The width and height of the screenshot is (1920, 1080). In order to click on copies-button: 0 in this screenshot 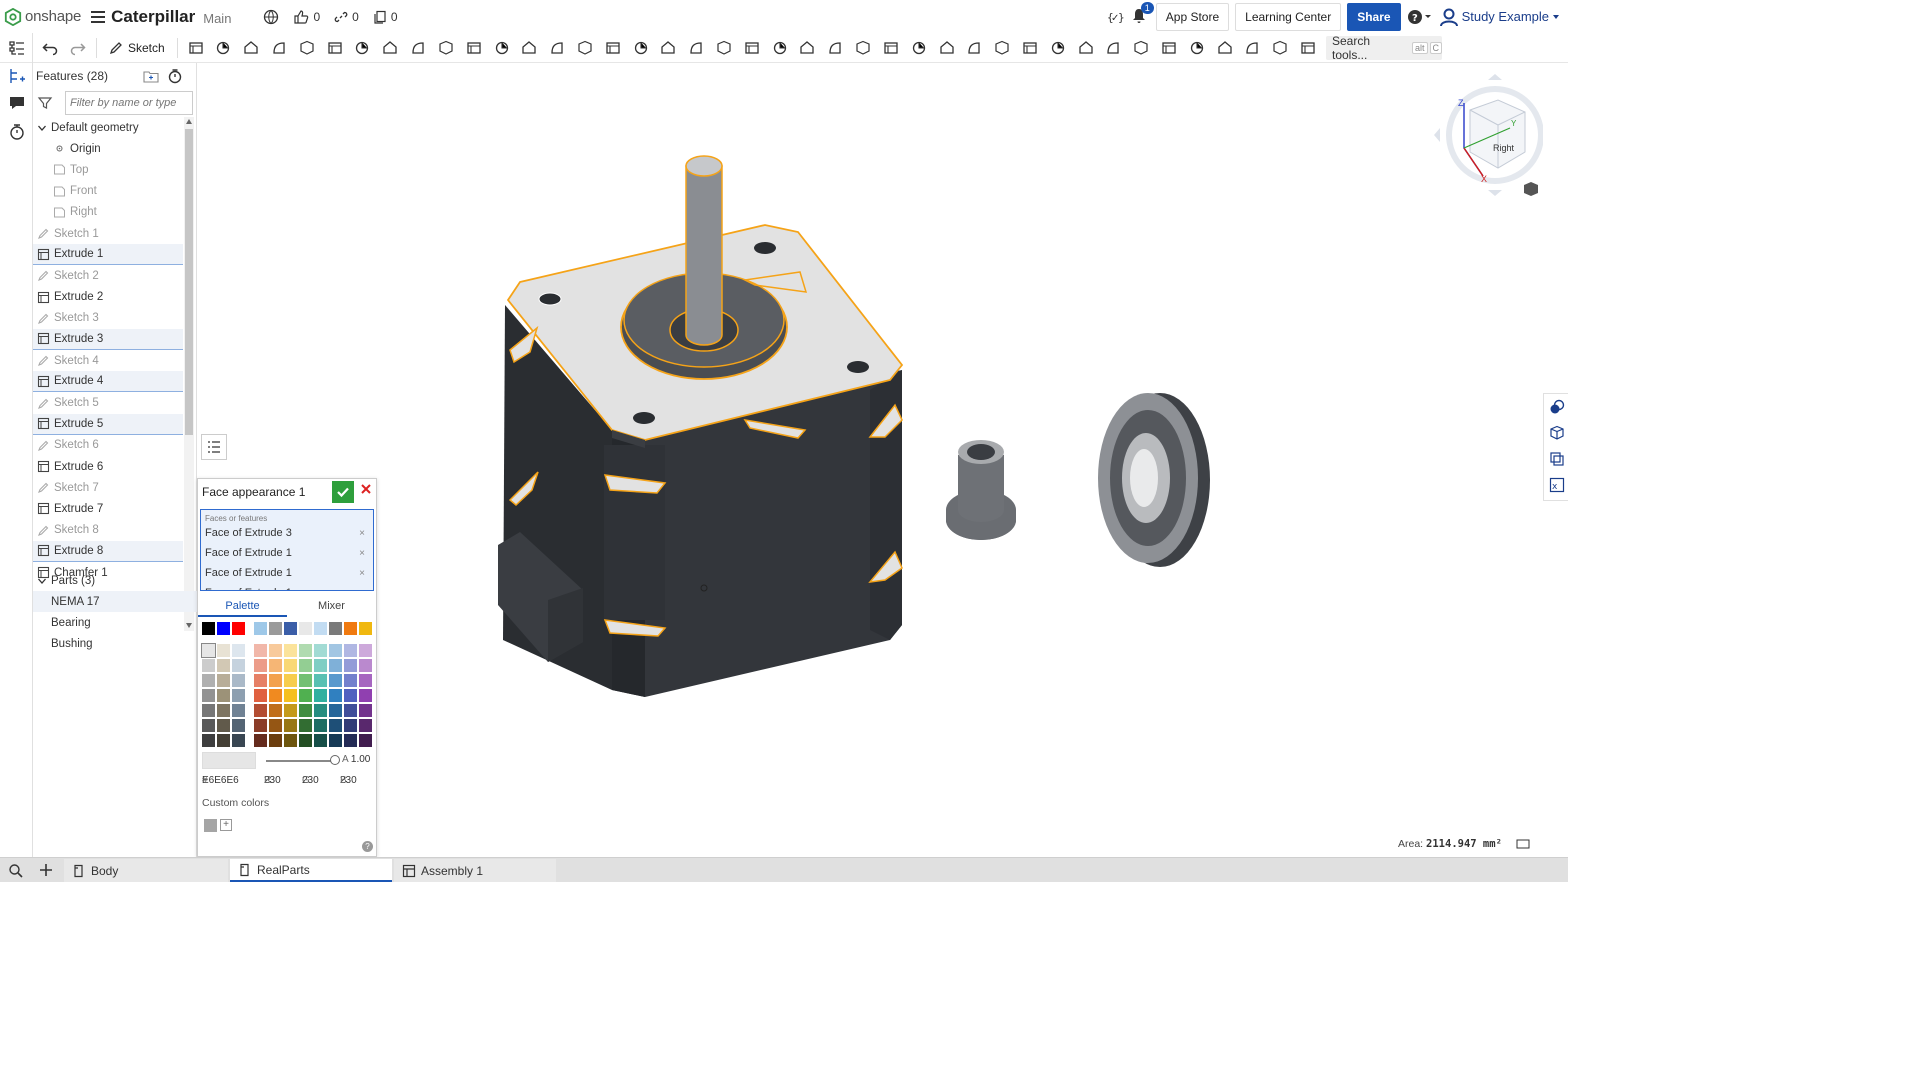, I will do `click(385, 17)`.